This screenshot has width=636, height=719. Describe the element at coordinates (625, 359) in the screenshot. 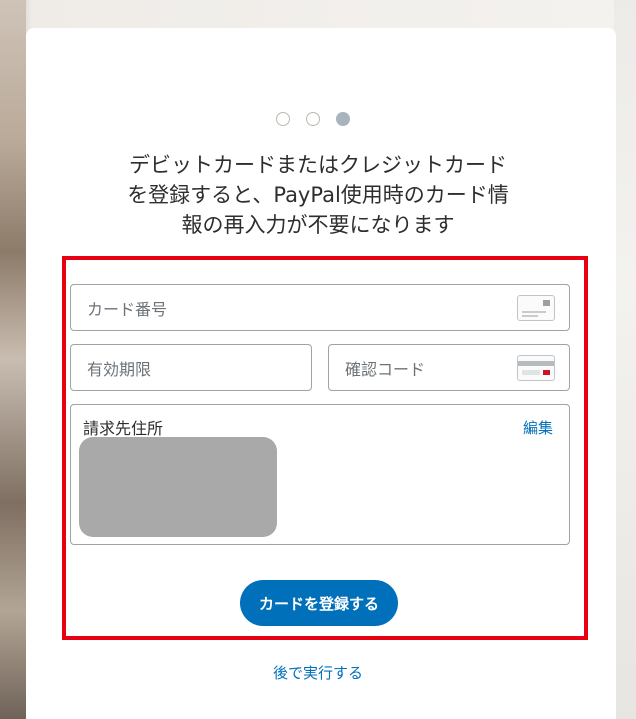

I see `background-right-edge` at that location.